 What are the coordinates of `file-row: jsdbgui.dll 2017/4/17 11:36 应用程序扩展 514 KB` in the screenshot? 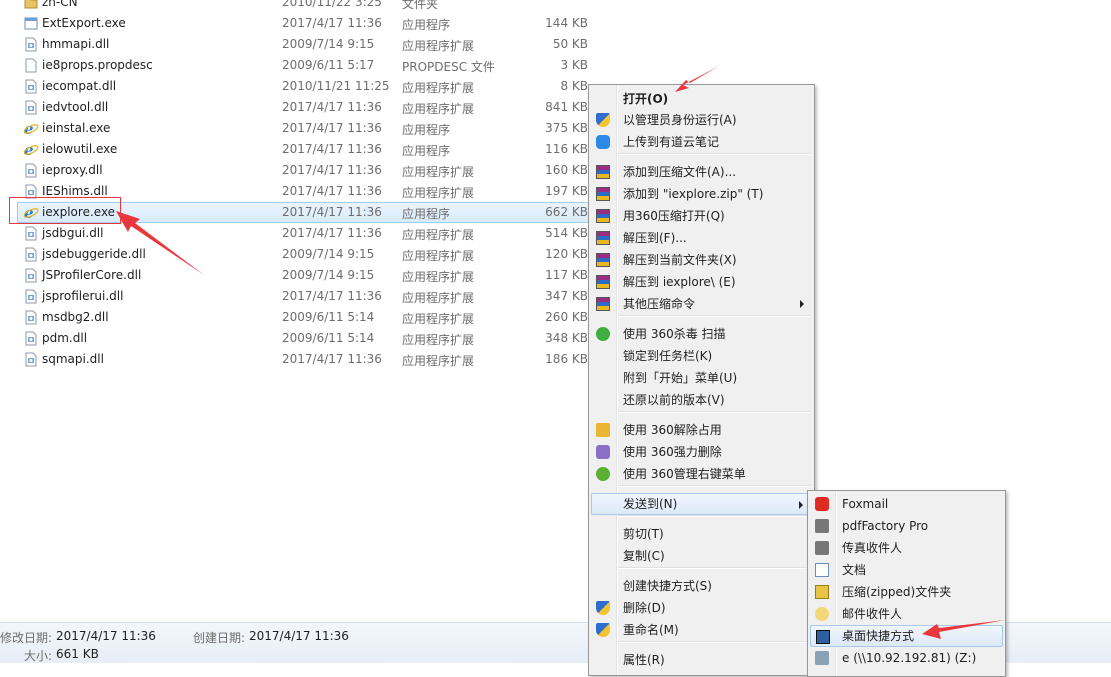 It's located at (555, 233).